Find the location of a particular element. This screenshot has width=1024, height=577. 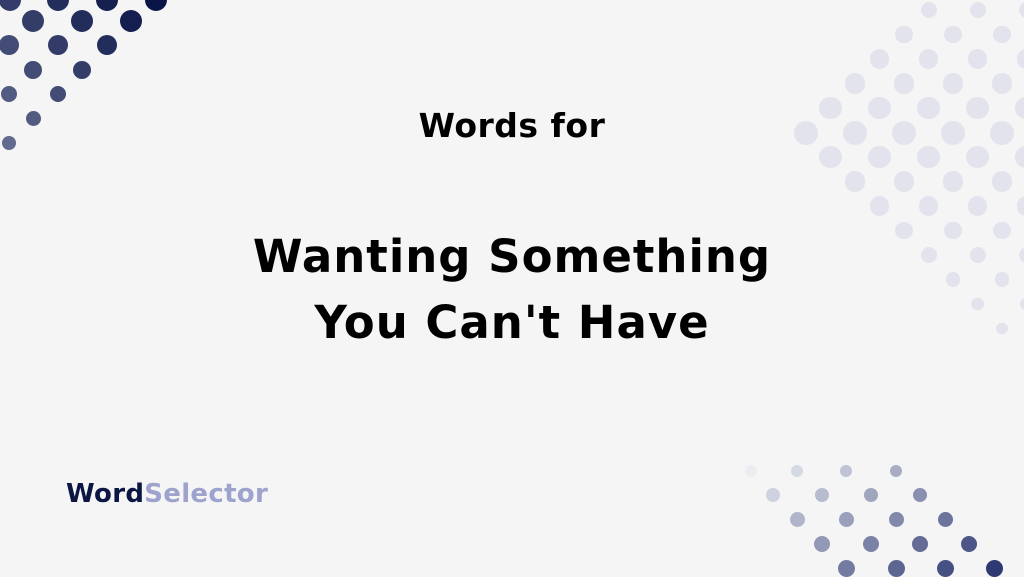

subtitle: Words for is located at coordinates (512, 125).